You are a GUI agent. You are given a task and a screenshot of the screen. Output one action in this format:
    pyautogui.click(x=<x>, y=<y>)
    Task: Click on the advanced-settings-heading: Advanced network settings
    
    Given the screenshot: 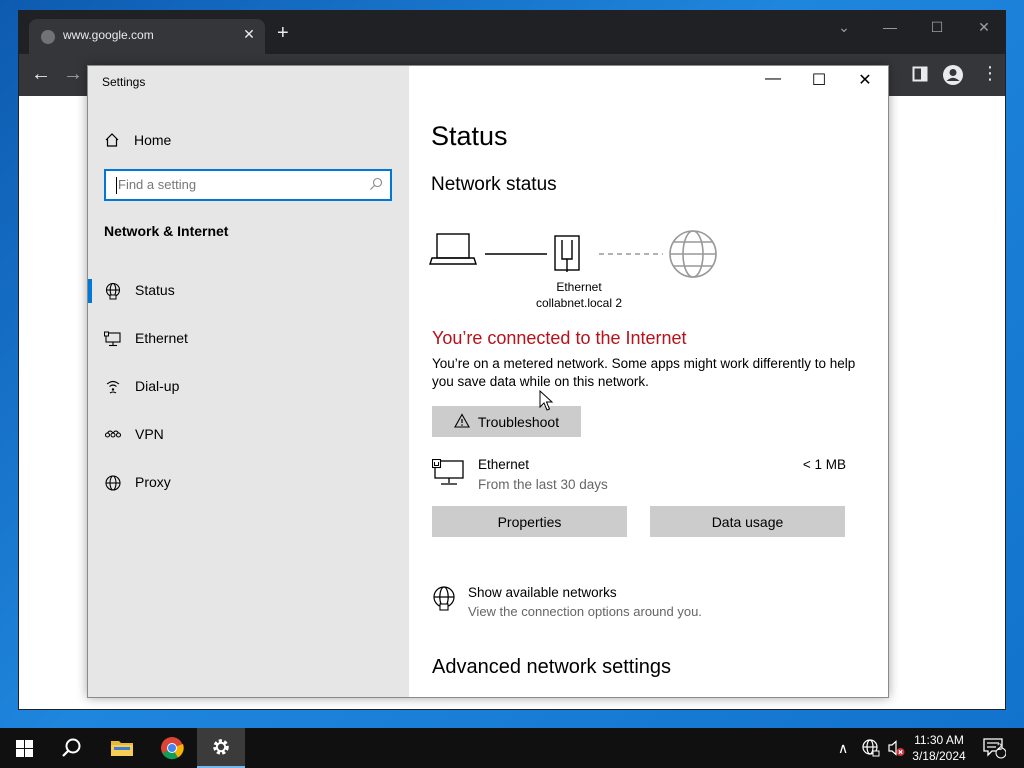 What is the action you would take?
    pyautogui.click(x=552, y=667)
    